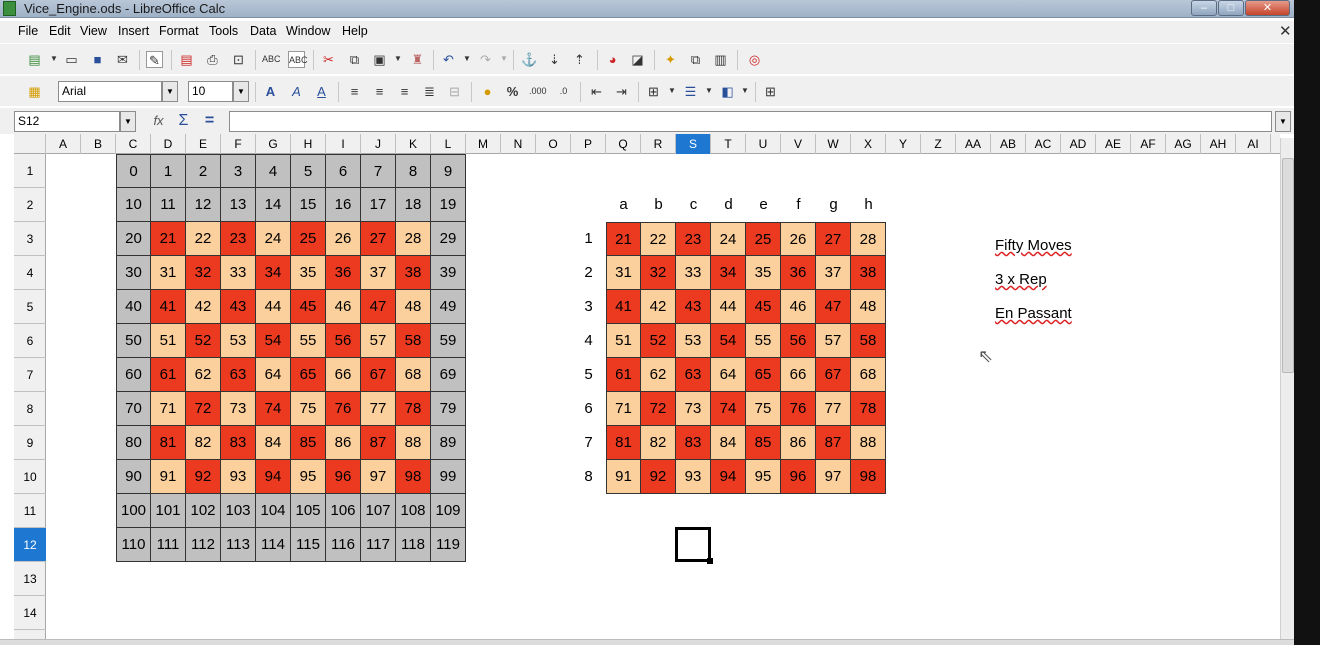 The width and height of the screenshot is (1320, 645). Describe the element at coordinates (728, 307) in the screenshot. I see `board64-cell: 44` at that location.